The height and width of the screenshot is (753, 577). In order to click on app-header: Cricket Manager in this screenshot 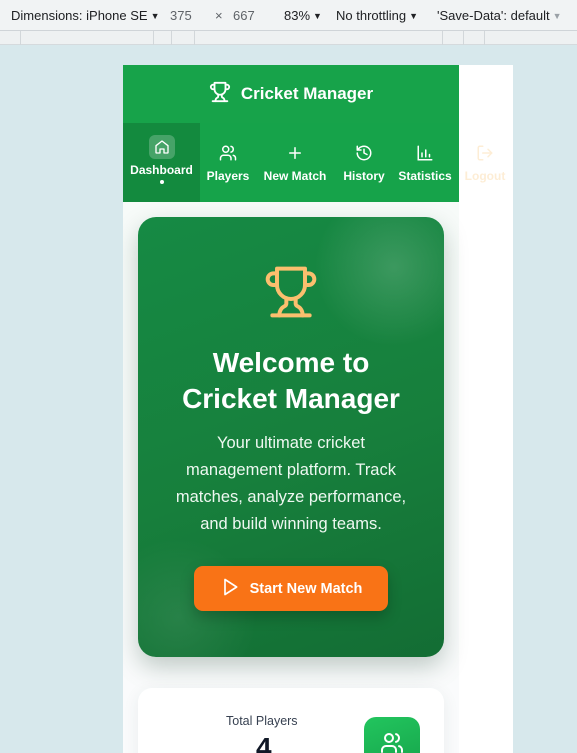, I will do `click(291, 94)`.